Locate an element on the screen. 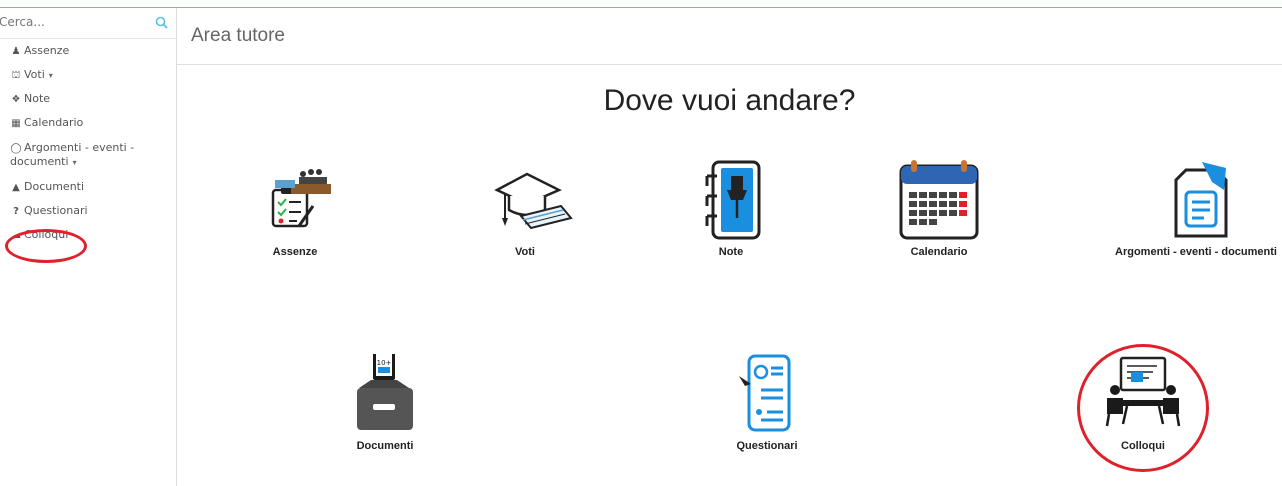  sidebar-item-label: Assenze is located at coordinates (47, 50).